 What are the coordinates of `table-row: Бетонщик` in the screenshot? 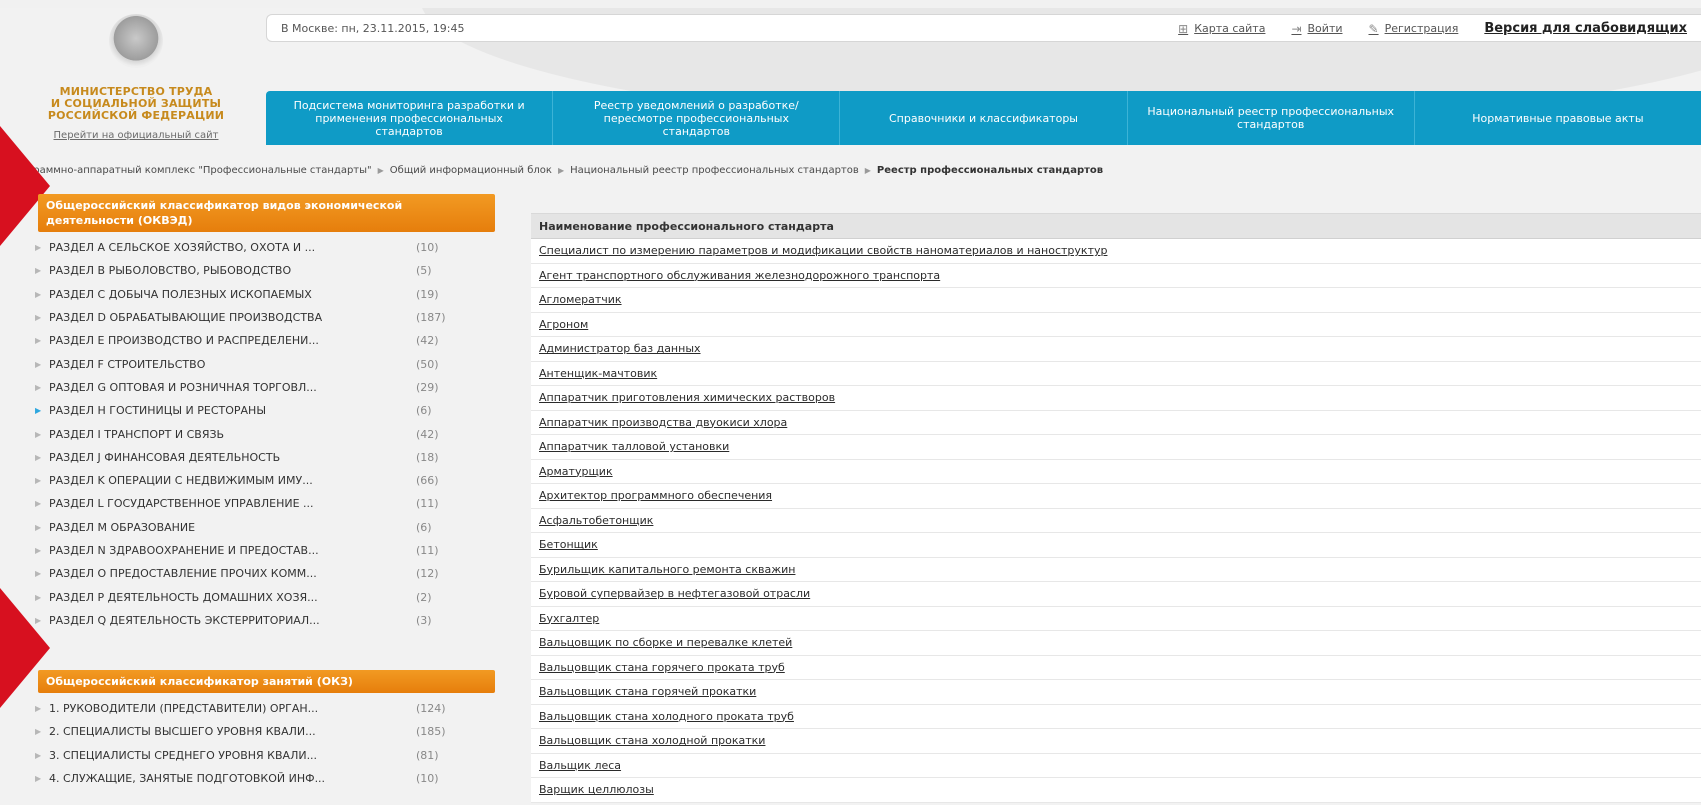 It's located at (1116, 545).